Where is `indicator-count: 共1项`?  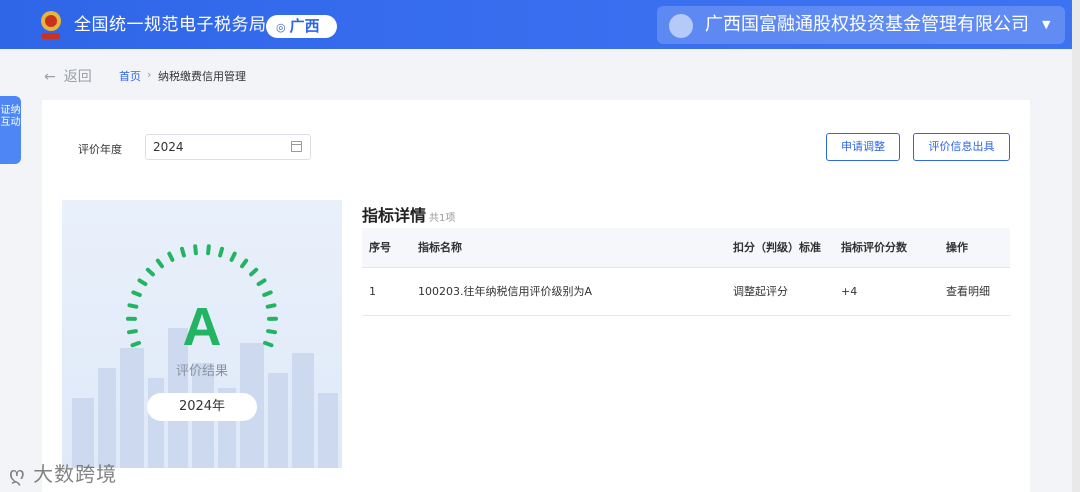
indicator-count: 共1项 is located at coordinates (442, 218).